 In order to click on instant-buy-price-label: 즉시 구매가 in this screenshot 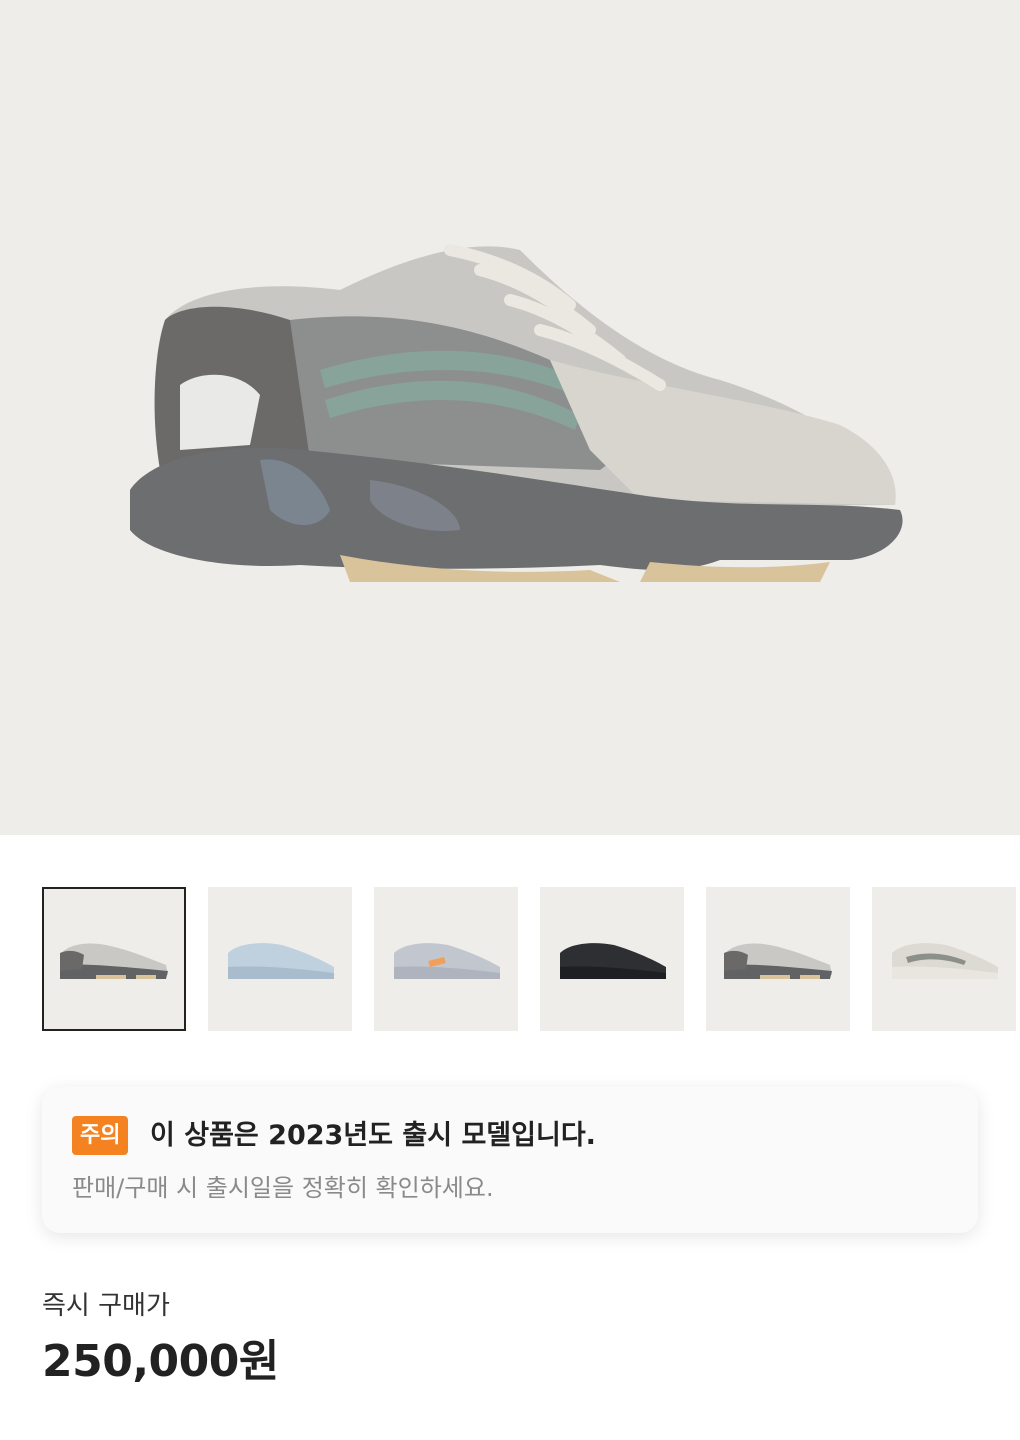, I will do `click(106, 1306)`.